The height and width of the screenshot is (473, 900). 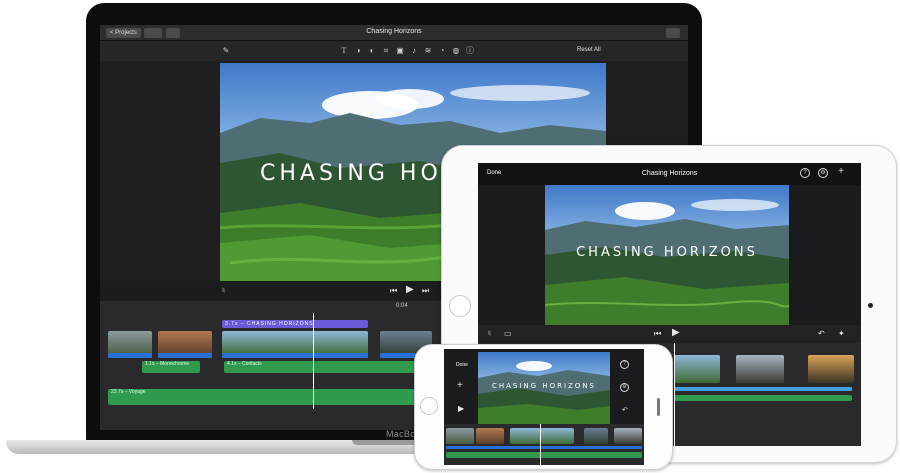 I want to click on color-correction-icon: ◐, so click(x=372, y=51).